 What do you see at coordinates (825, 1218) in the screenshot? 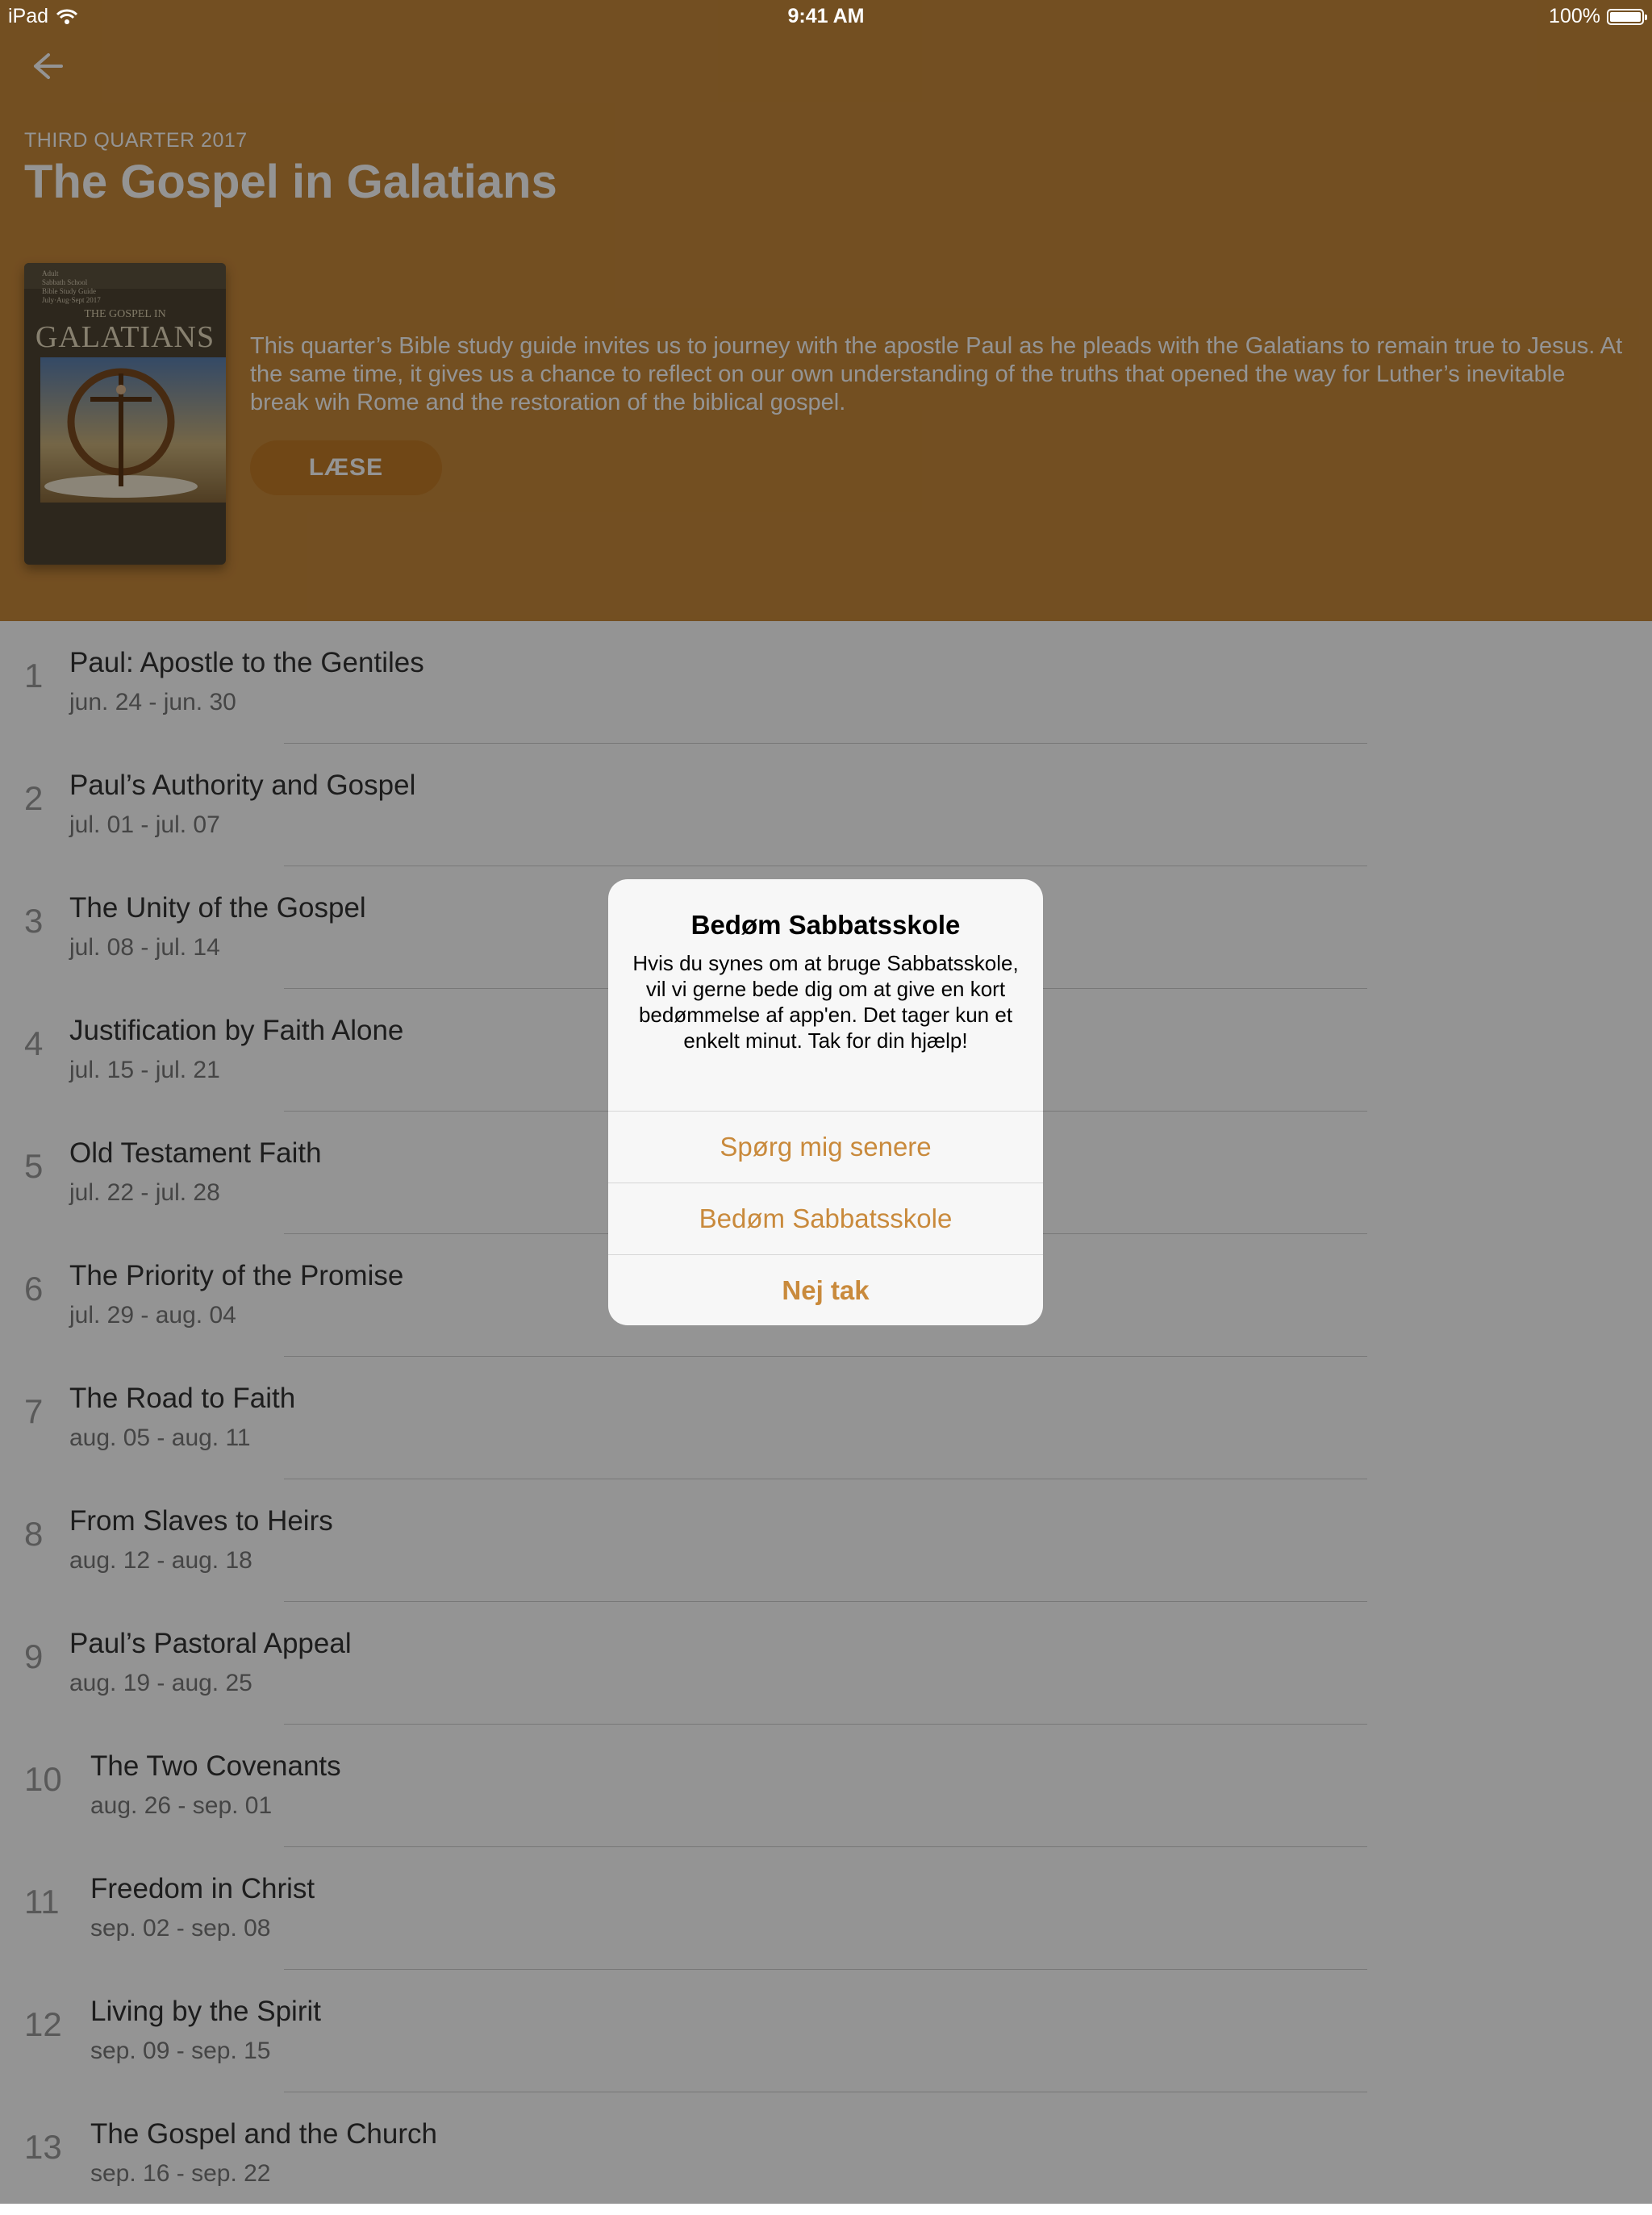
I see `rate-app-button: Bedøm Sabbatsskole` at bounding box center [825, 1218].